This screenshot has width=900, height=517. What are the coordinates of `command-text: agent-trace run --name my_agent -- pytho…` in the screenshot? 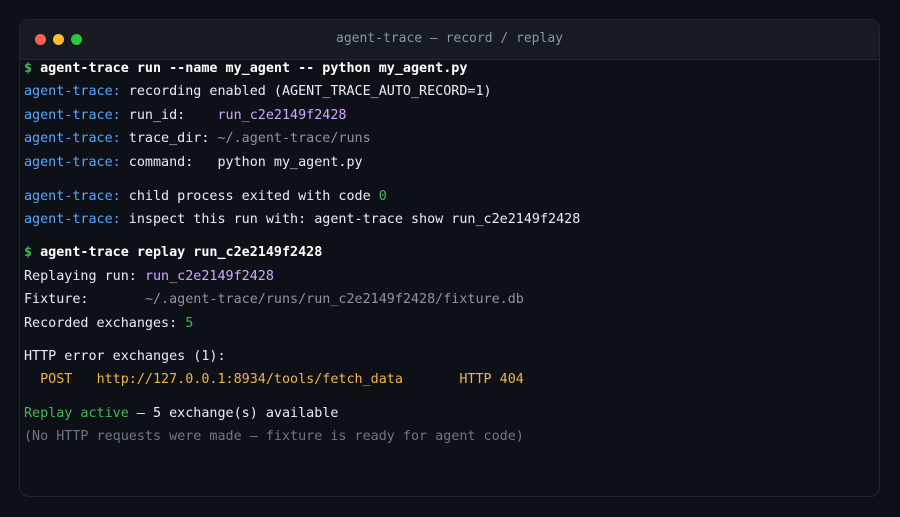 It's located at (254, 68).